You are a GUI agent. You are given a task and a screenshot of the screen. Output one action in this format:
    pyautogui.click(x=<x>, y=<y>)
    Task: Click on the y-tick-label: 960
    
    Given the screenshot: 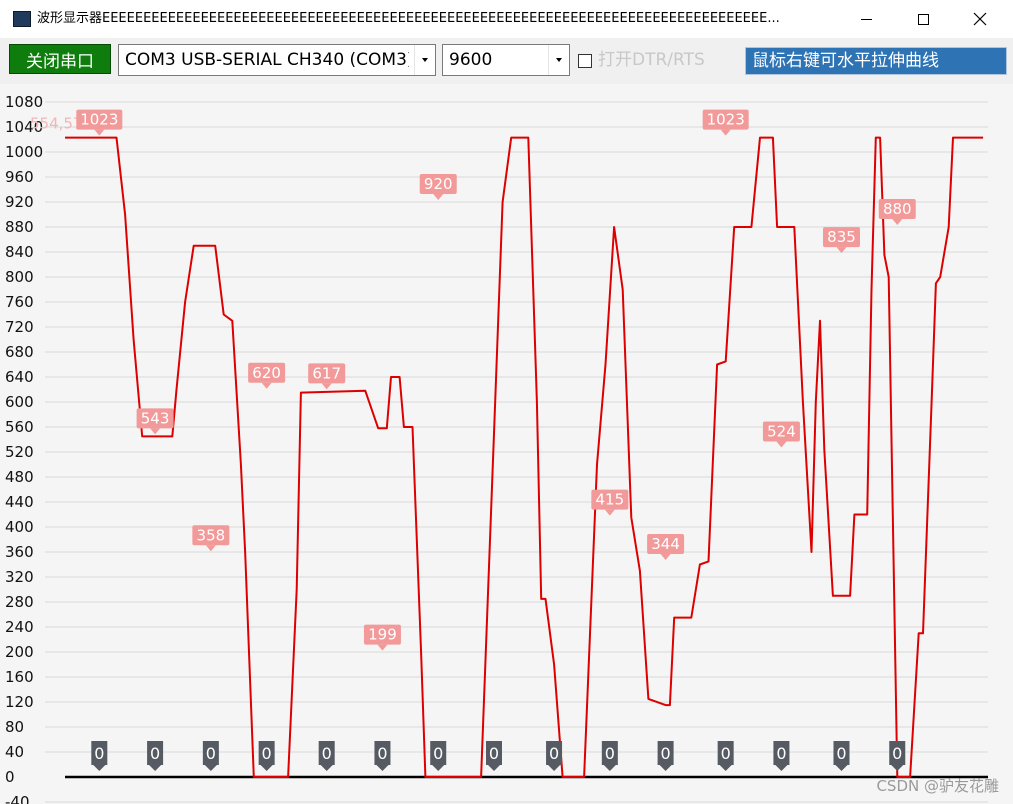 What is the action you would take?
    pyautogui.click(x=19, y=177)
    